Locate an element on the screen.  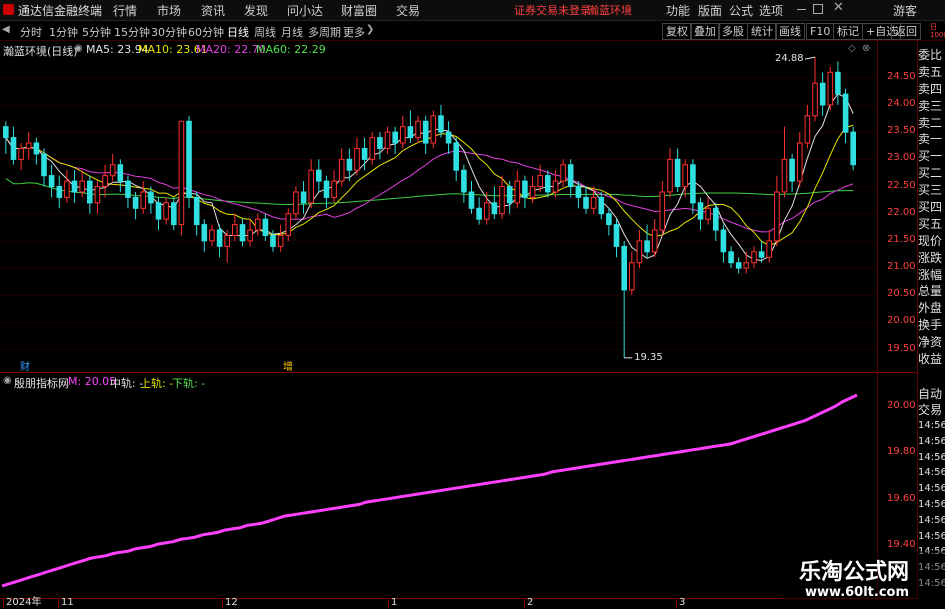
draw-button: 画线 is located at coordinates (790, 31).